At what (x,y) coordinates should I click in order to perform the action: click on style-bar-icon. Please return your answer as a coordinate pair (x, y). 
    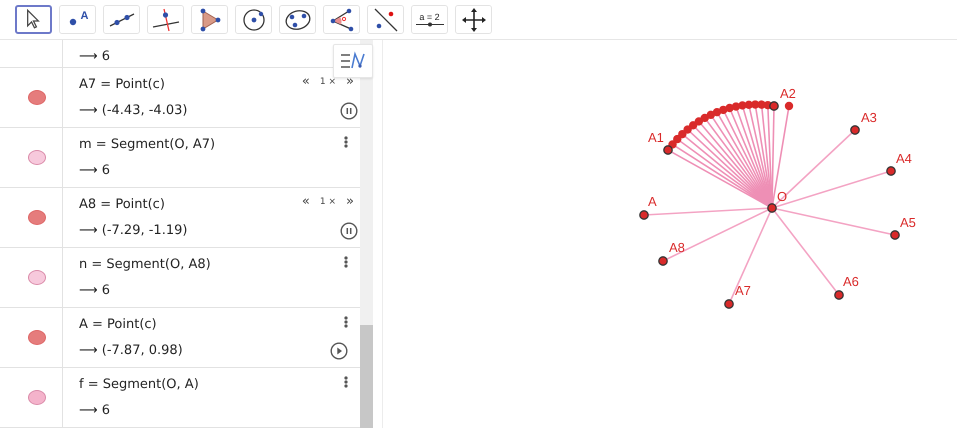
    Looking at the image, I should click on (353, 61).